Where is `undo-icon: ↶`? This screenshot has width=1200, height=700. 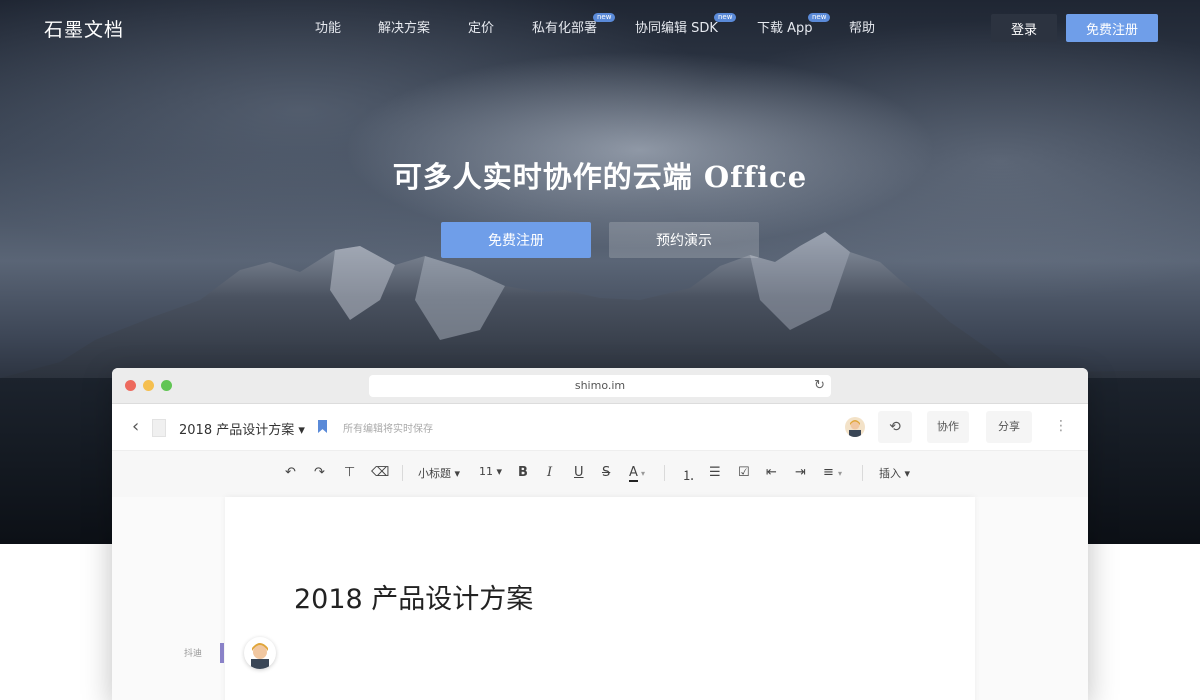
undo-icon: ↶ is located at coordinates (290, 472).